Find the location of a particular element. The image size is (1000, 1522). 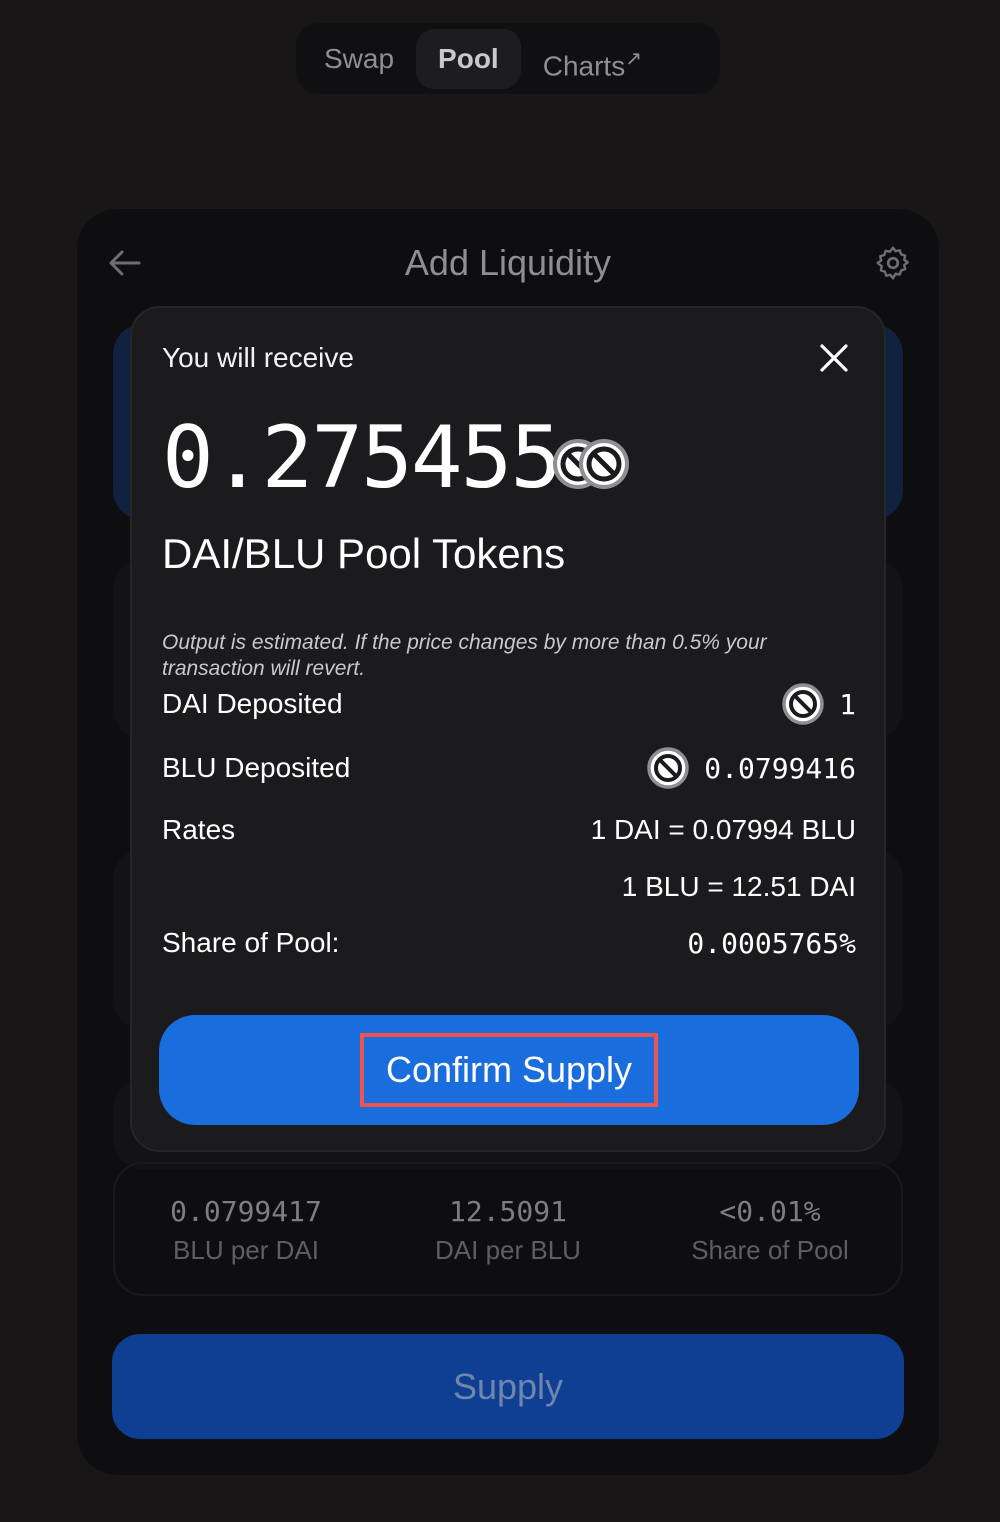

external-link-icon: ↗ is located at coordinates (633, 58).